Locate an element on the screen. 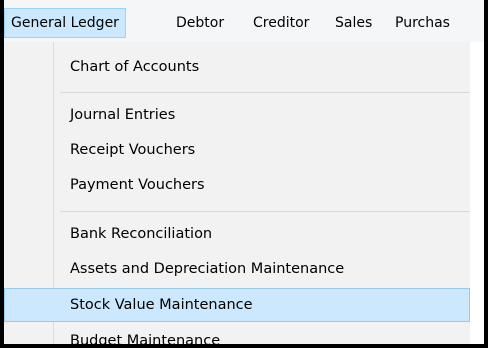 This screenshot has height=348, width=488. menu-item-chart-of-accounts: Chart of Accounts is located at coordinates (237, 67).